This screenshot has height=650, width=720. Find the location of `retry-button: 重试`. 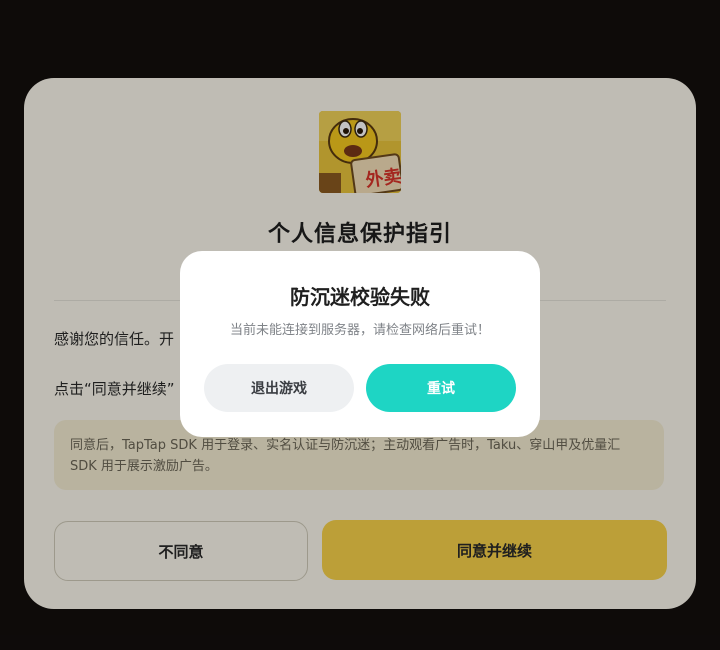

retry-button: 重试 is located at coordinates (441, 388).